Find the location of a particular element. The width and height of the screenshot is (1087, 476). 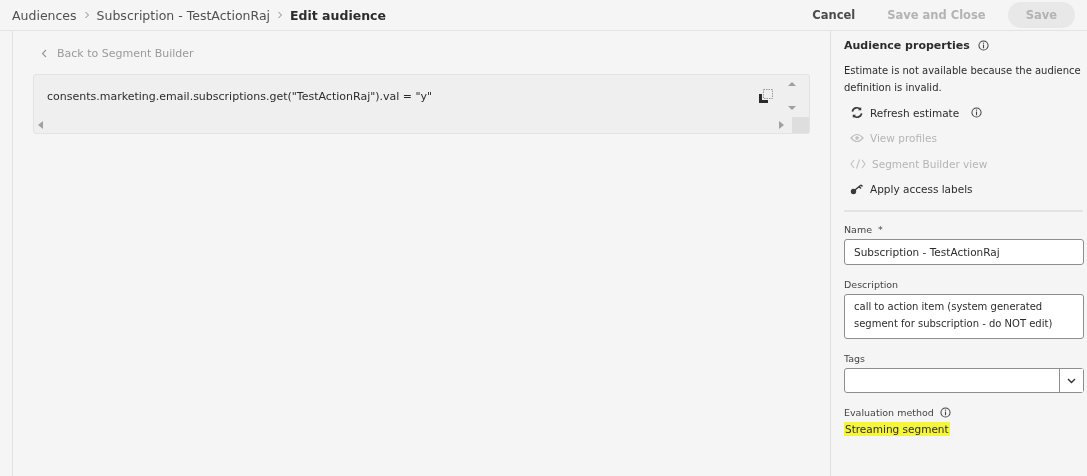

estimate-message: Estimate is not available because the audience definition is invalid. is located at coordinates (963, 79).